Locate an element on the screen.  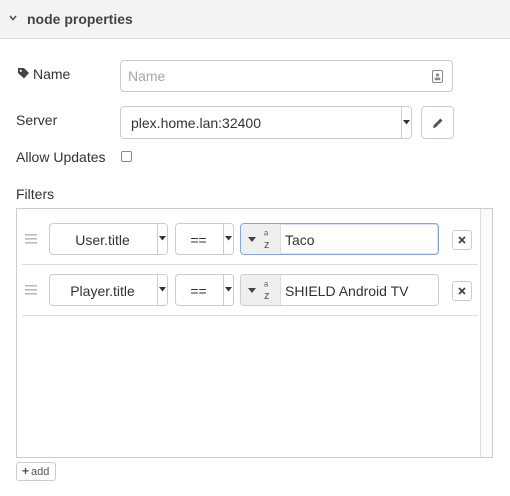
server-dropdown-caret is located at coordinates (406, 122).